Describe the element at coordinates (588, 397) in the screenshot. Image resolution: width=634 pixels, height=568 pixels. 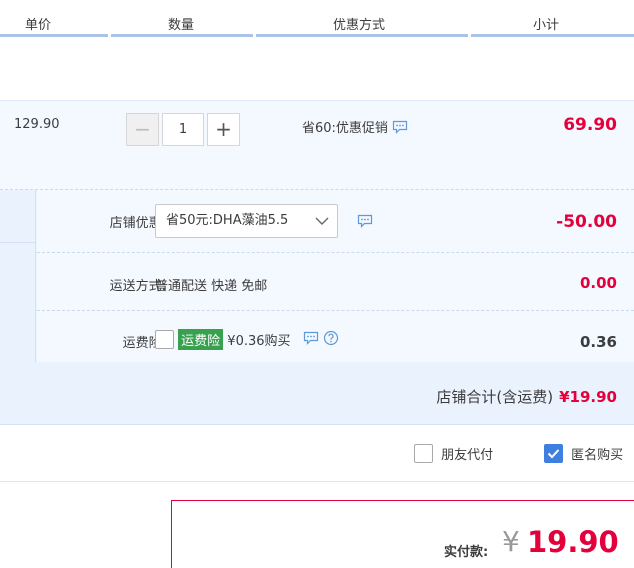
I see `shop-total-value: ¥19.90` at that location.